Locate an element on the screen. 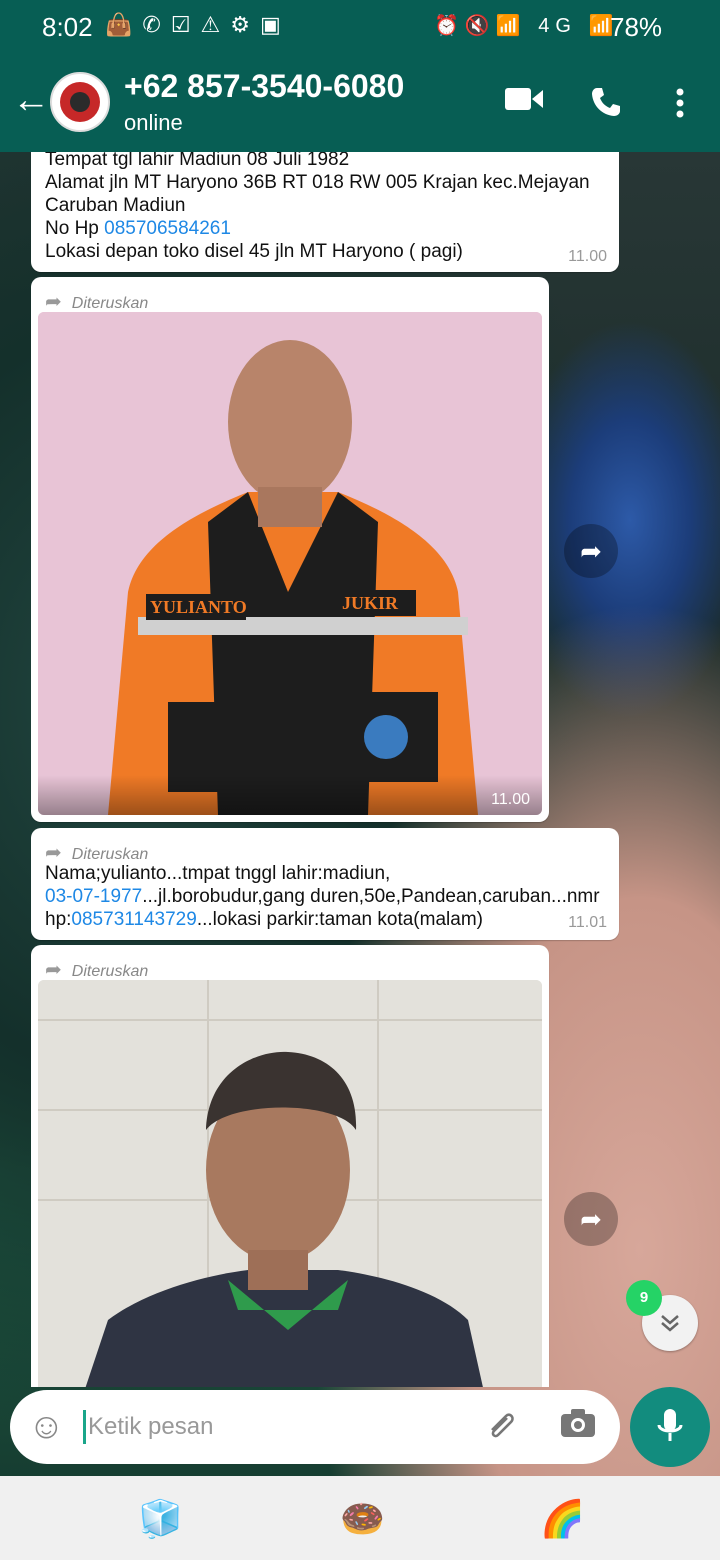 The width and height of the screenshot is (720, 1560). name-tag-text: YULIANTO is located at coordinates (198, 607).